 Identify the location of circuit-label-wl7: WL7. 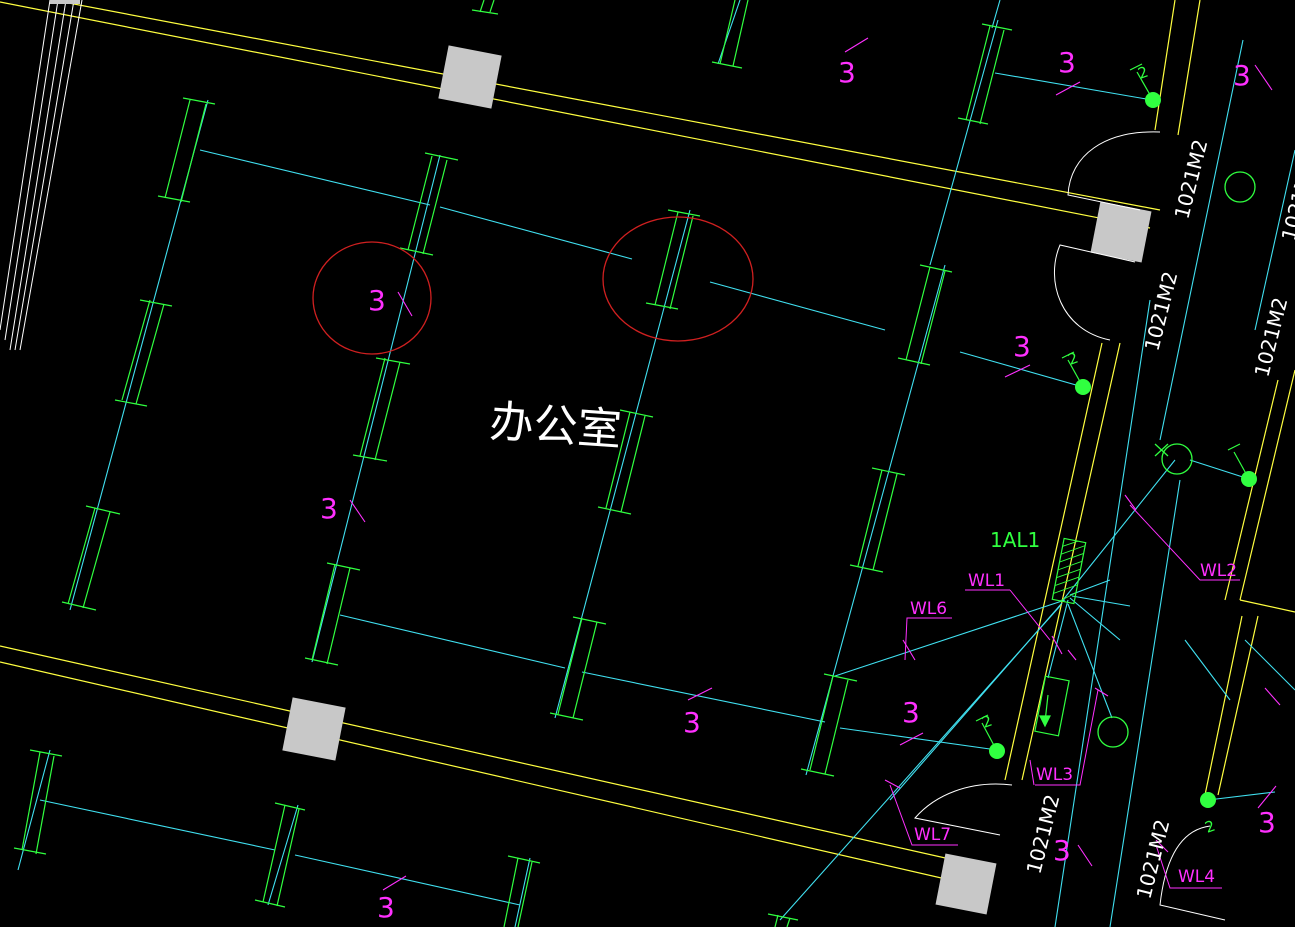
(932, 835).